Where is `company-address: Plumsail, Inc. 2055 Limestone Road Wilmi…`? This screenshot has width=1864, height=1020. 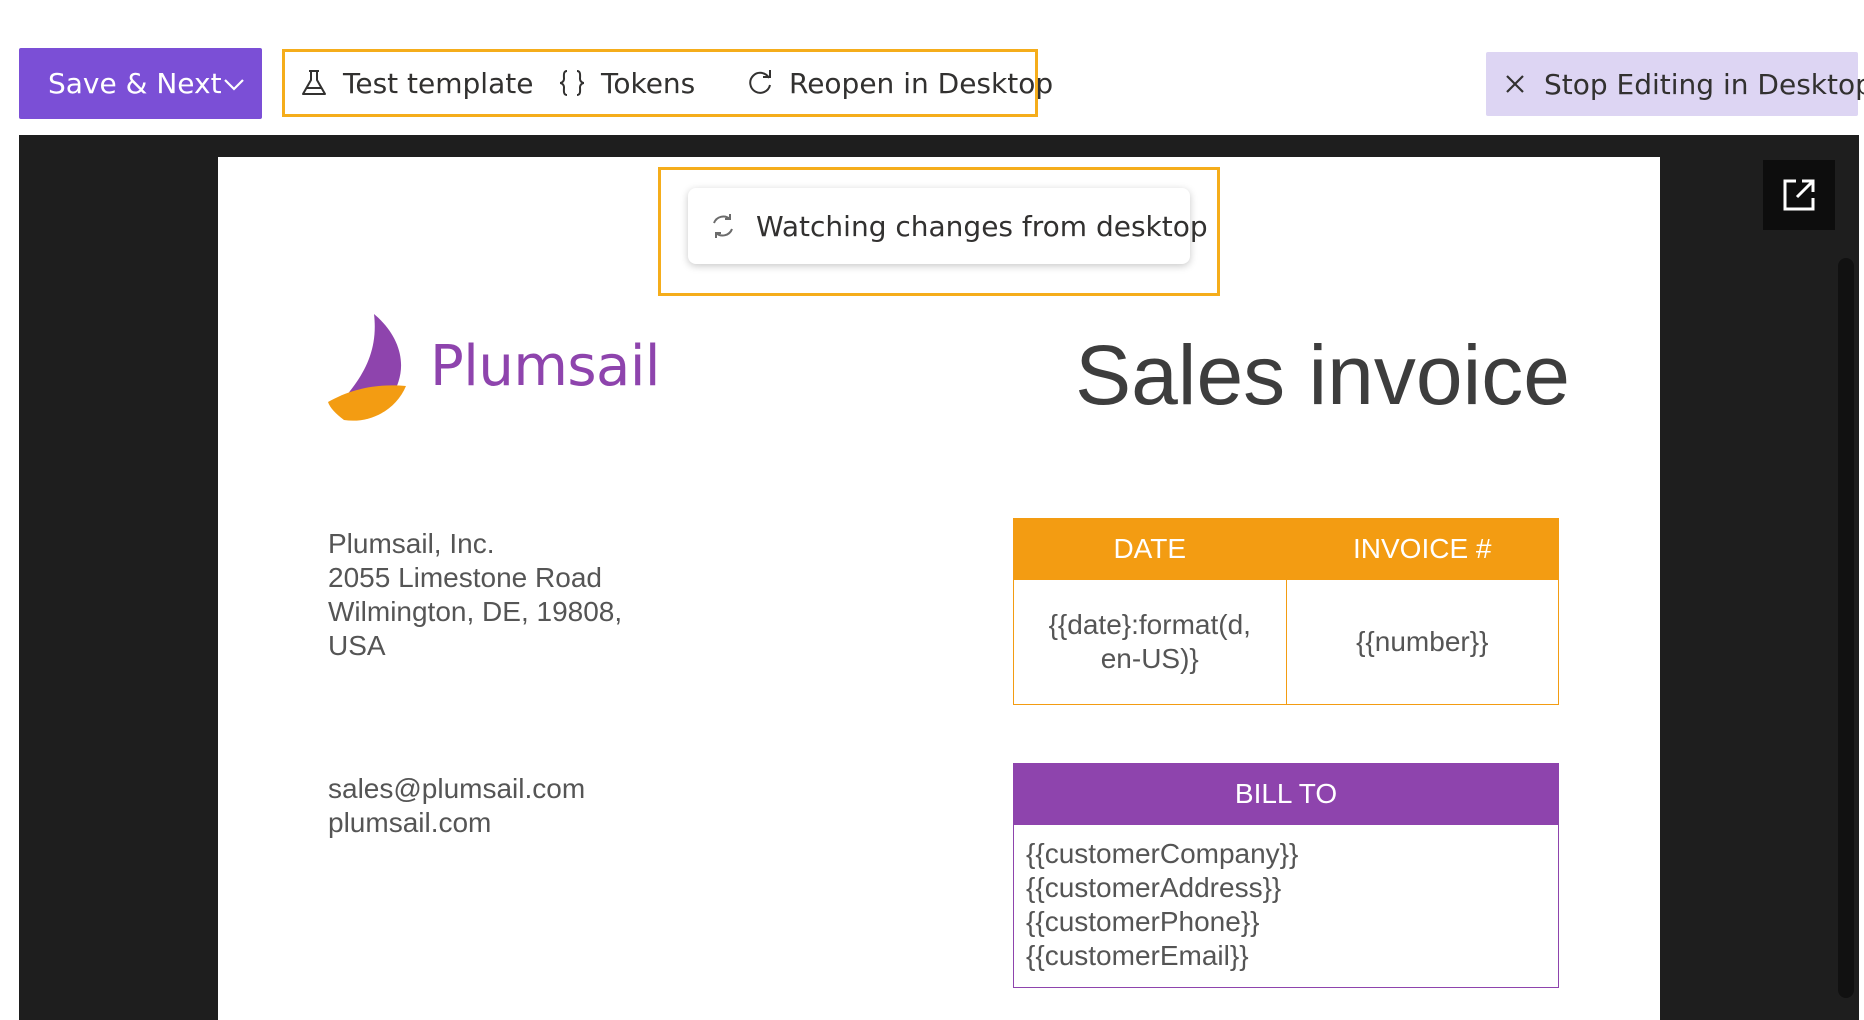 company-address: Plumsail, Inc. 2055 Limestone Road Wilmi… is located at coordinates (475, 595).